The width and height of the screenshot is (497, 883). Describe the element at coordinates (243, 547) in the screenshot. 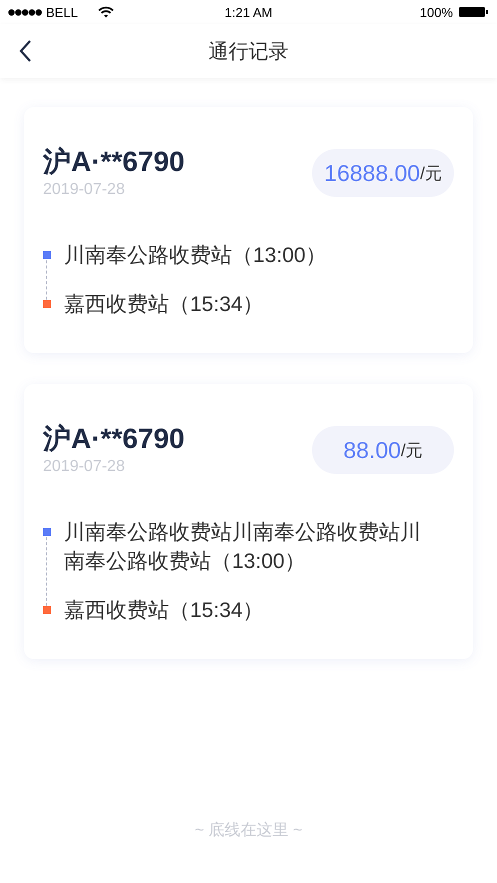

I see `toll-station: 川南奉公路收费站川南奉公路收费站川南奉公路收费站（13:00）` at that location.